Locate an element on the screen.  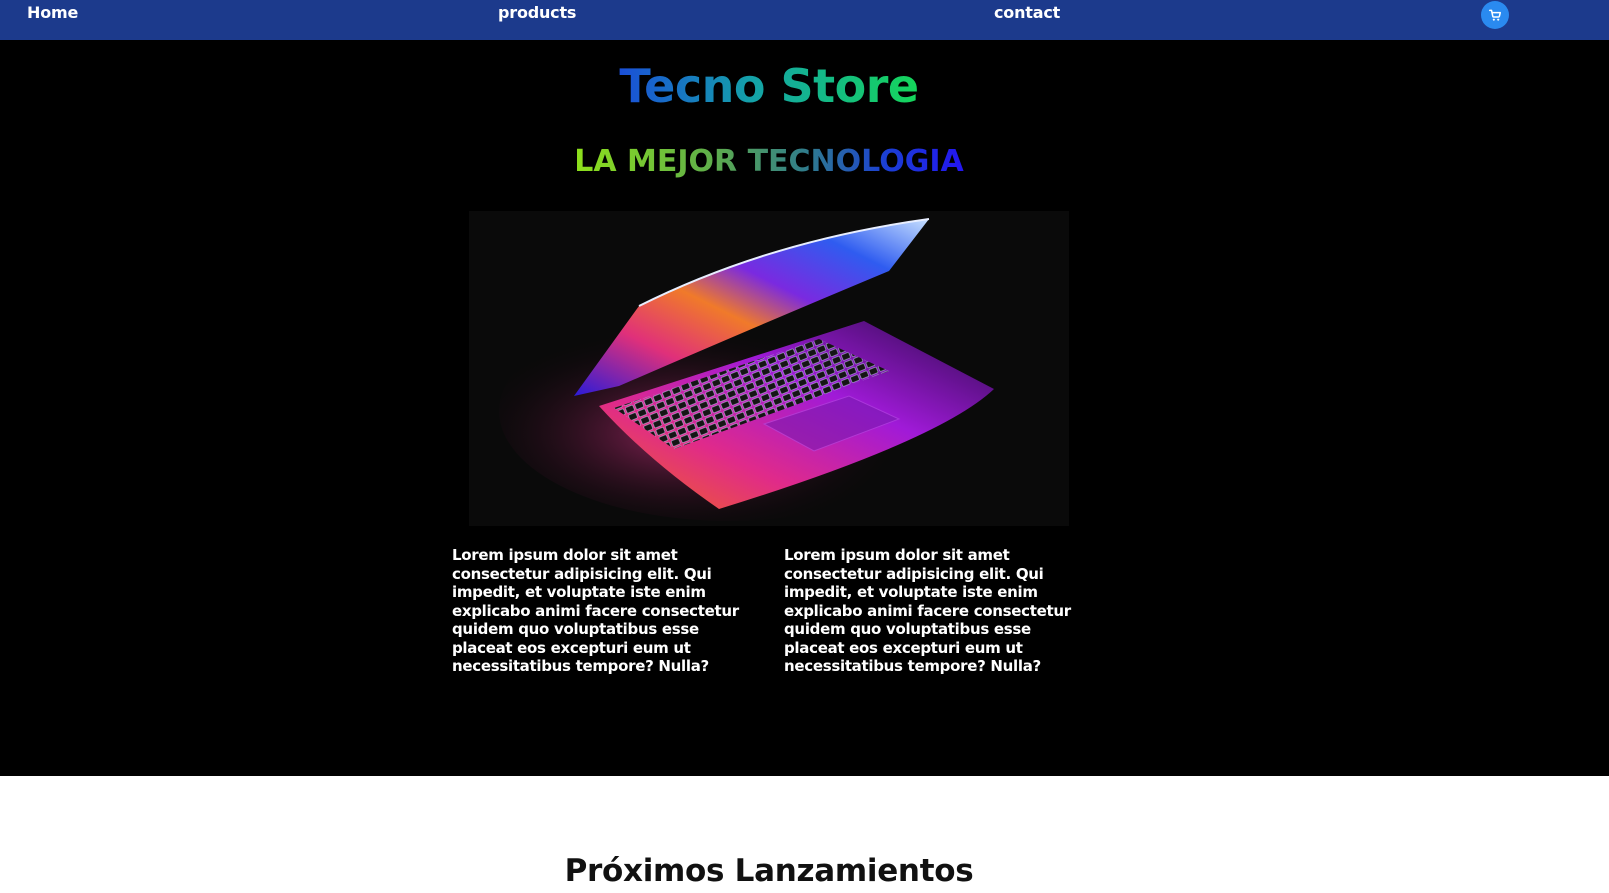
cart-icon is located at coordinates (1495, 15).